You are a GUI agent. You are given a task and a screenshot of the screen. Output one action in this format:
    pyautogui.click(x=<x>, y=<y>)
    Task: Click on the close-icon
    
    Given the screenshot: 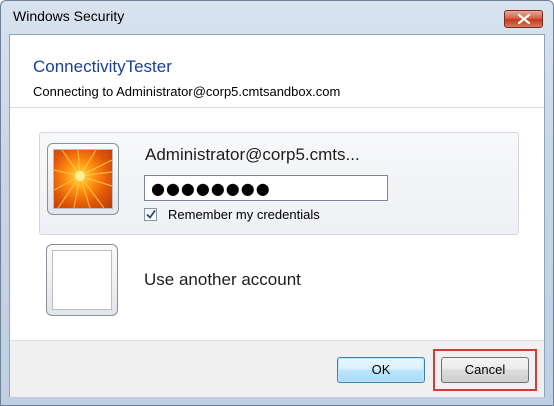 What is the action you would take?
    pyautogui.click(x=524, y=19)
    